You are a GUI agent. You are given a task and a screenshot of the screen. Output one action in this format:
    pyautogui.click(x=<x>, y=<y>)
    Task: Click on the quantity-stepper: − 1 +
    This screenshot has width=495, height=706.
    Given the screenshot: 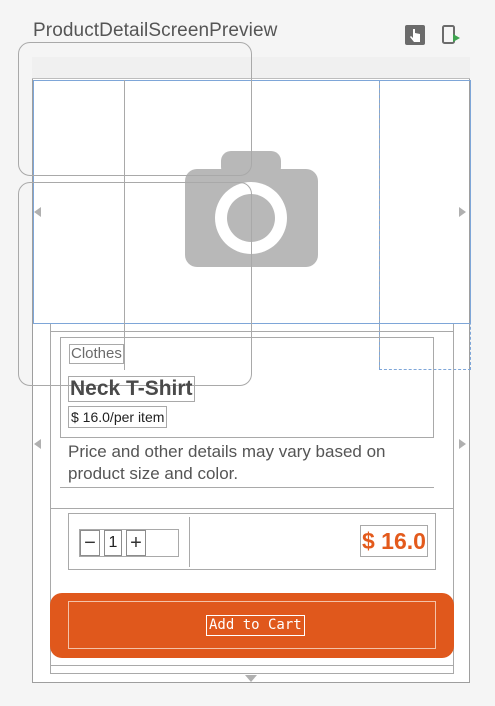 What is the action you would take?
    pyautogui.click(x=129, y=543)
    